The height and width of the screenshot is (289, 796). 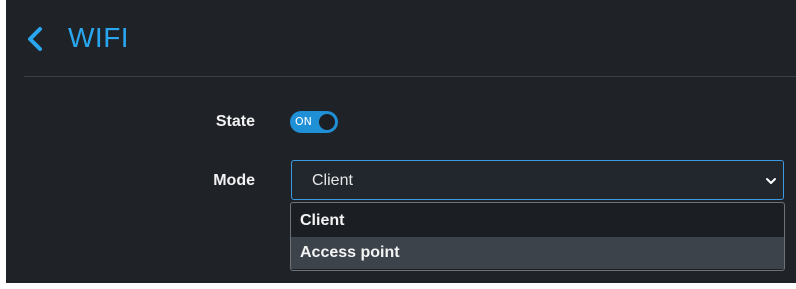 I want to click on state-toggle: ON, so click(x=314, y=122).